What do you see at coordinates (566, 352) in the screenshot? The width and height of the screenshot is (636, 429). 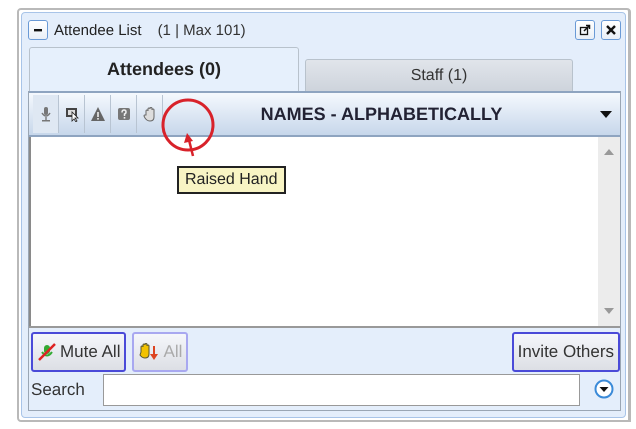 I see `invite-button: Invite Others` at bounding box center [566, 352].